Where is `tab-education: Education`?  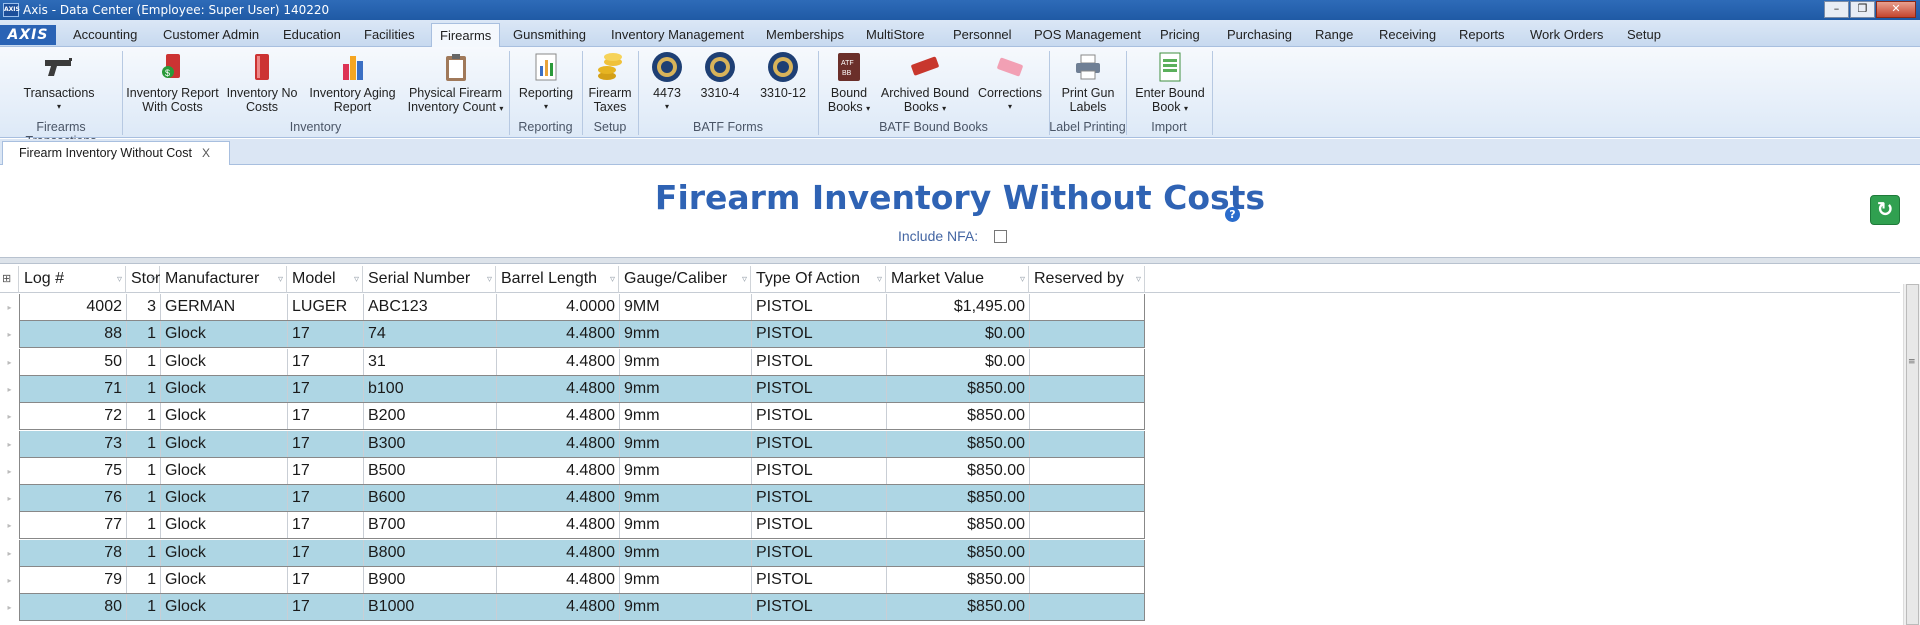 tab-education: Education is located at coordinates (312, 35).